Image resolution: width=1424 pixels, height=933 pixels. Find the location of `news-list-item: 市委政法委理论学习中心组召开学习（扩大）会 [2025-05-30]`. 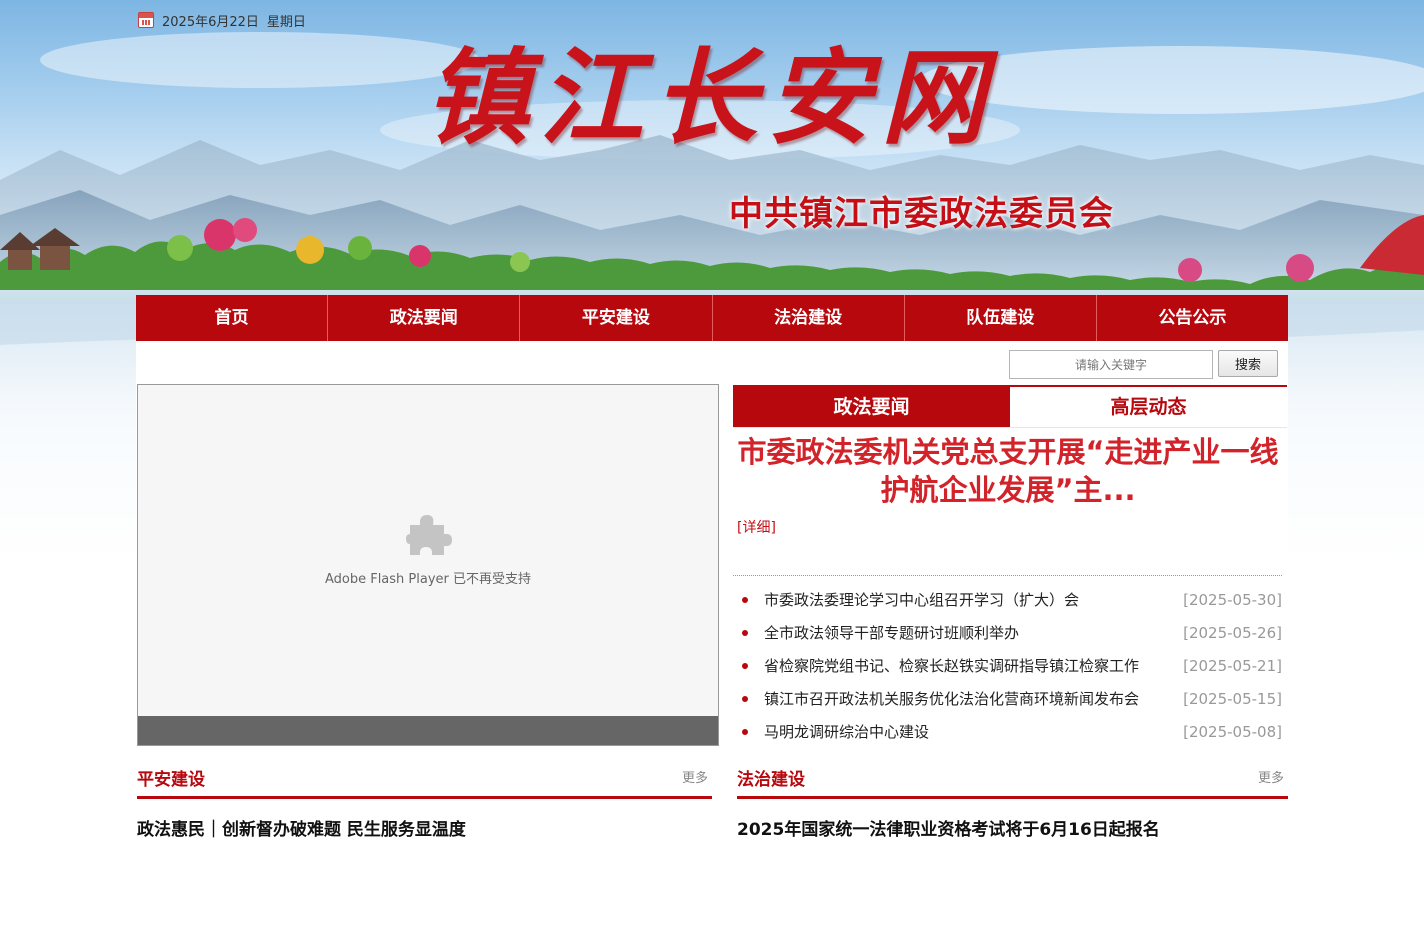

news-list-item: 市委政法委理论学习中心组召开学习（扩大）会 [2025-05-30] is located at coordinates (1009, 599).